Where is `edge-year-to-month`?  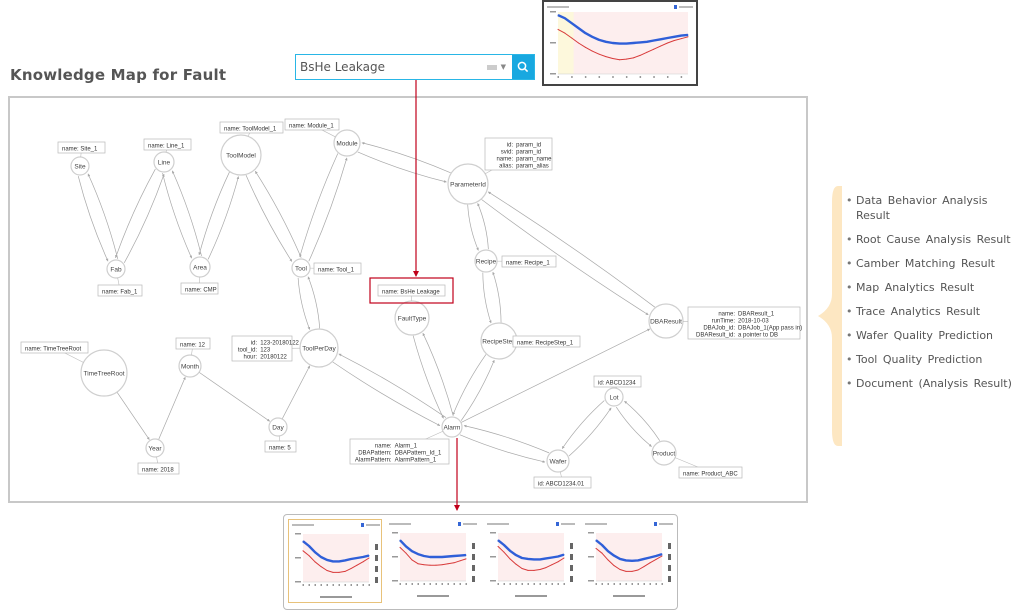
edge-year-to-month is located at coordinates (172, 408).